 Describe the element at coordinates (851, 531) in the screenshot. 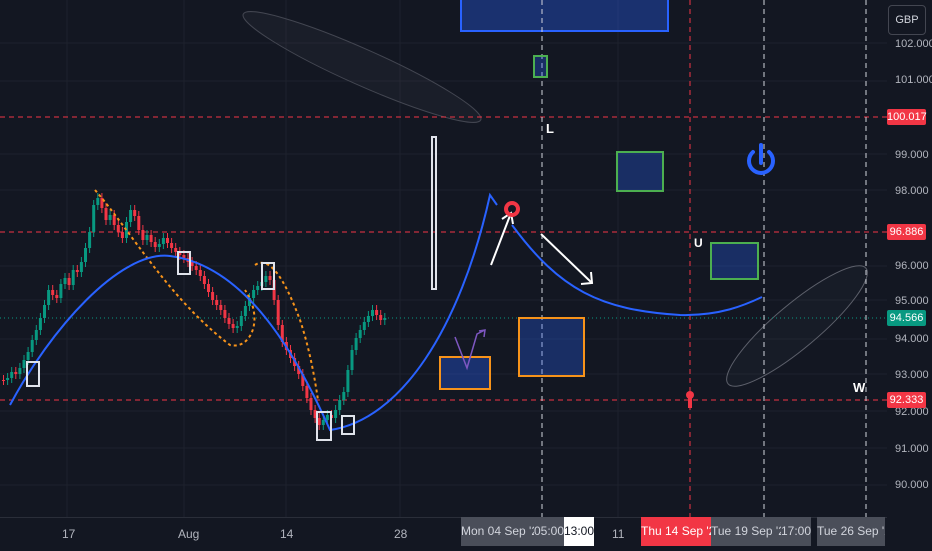

I see `time-badge-sep26: Tue 26 Sep '23` at that location.